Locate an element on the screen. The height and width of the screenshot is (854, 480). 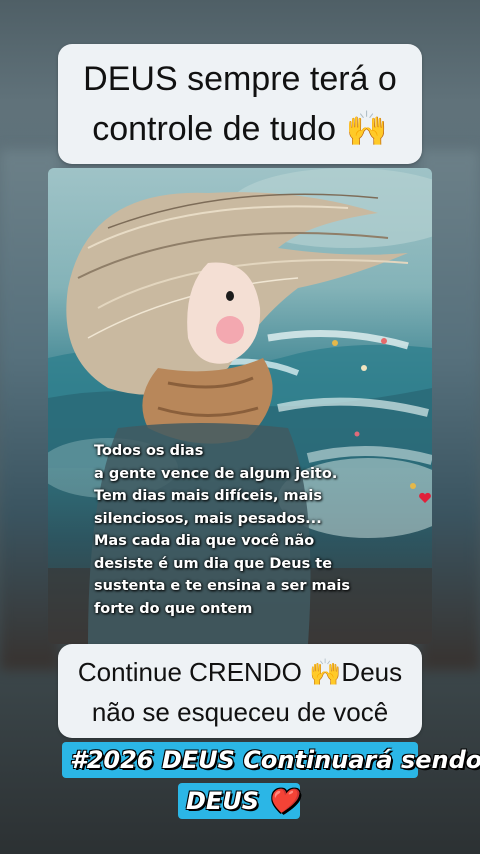
middle-caption-line-2: não se esqueceu de você is located at coordinates (240, 712).